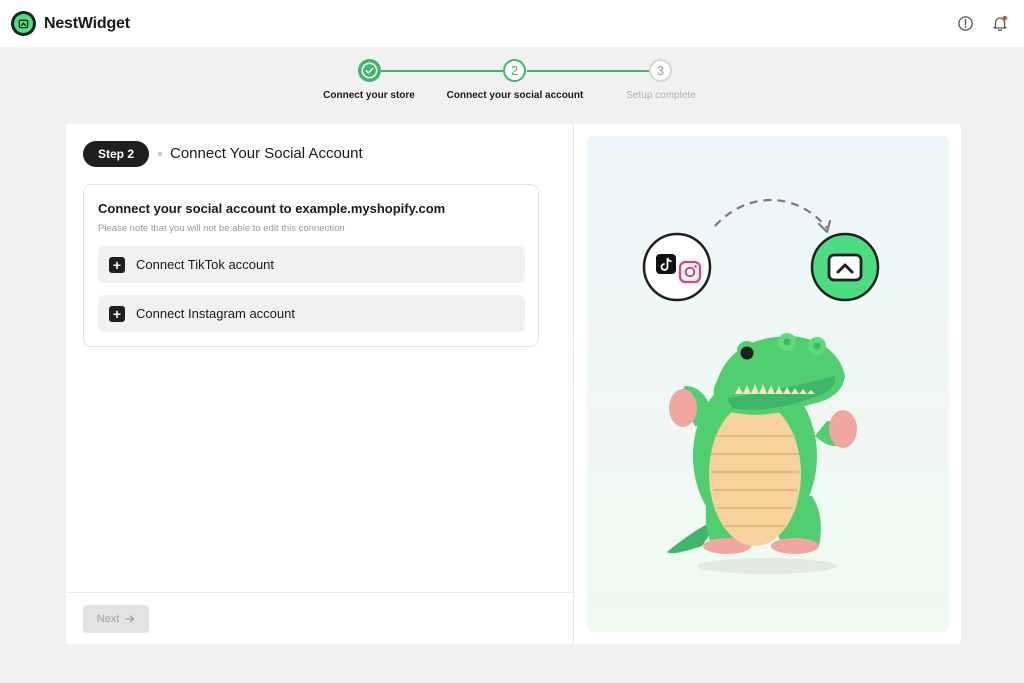 This screenshot has width=1024, height=683. Describe the element at coordinates (205, 264) in the screenshot. I see `connect-tiktok-label: Connect TikTok account` at that location.